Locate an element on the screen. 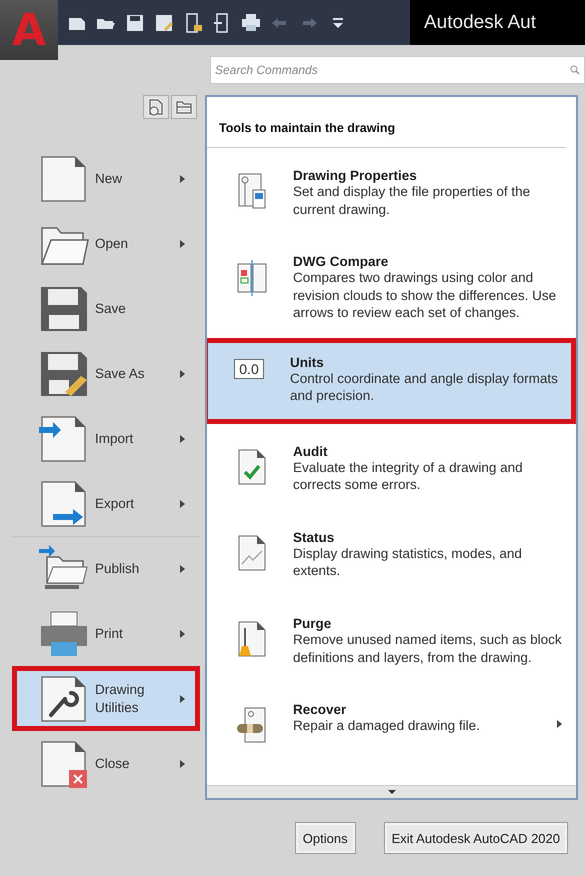 Image resolution: width=585 pixels, height=876 pixels. menu-item: Export is located at coordinates (106, 503).